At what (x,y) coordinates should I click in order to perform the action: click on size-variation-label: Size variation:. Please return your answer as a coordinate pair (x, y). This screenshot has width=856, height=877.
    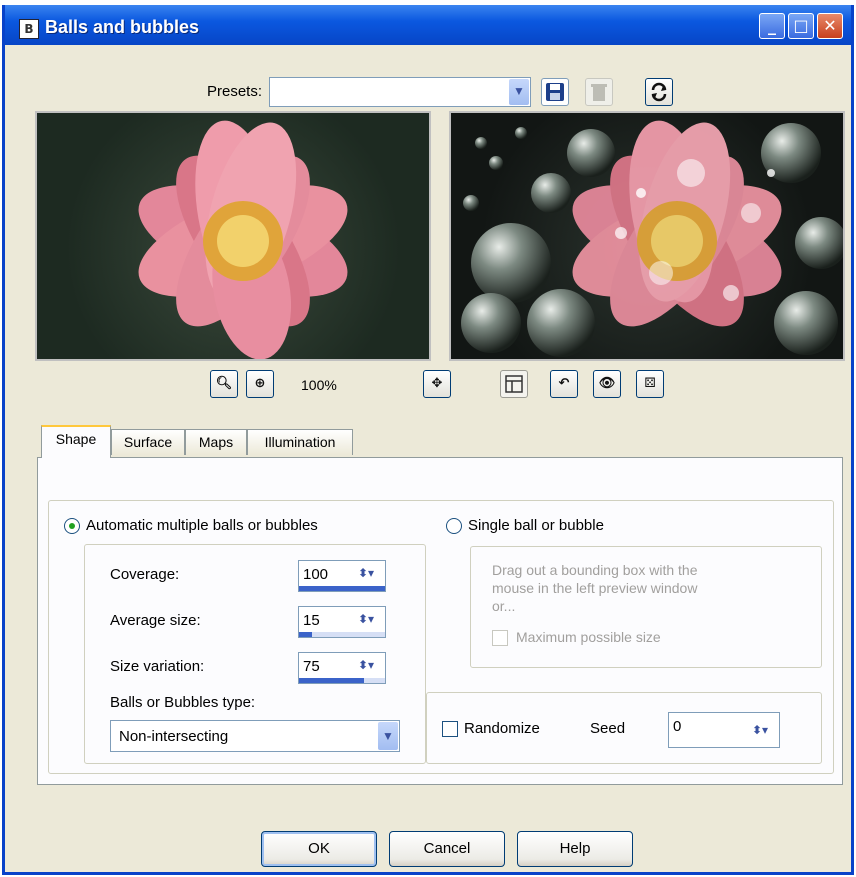
    Looking at the image, I should click on (157, 666).